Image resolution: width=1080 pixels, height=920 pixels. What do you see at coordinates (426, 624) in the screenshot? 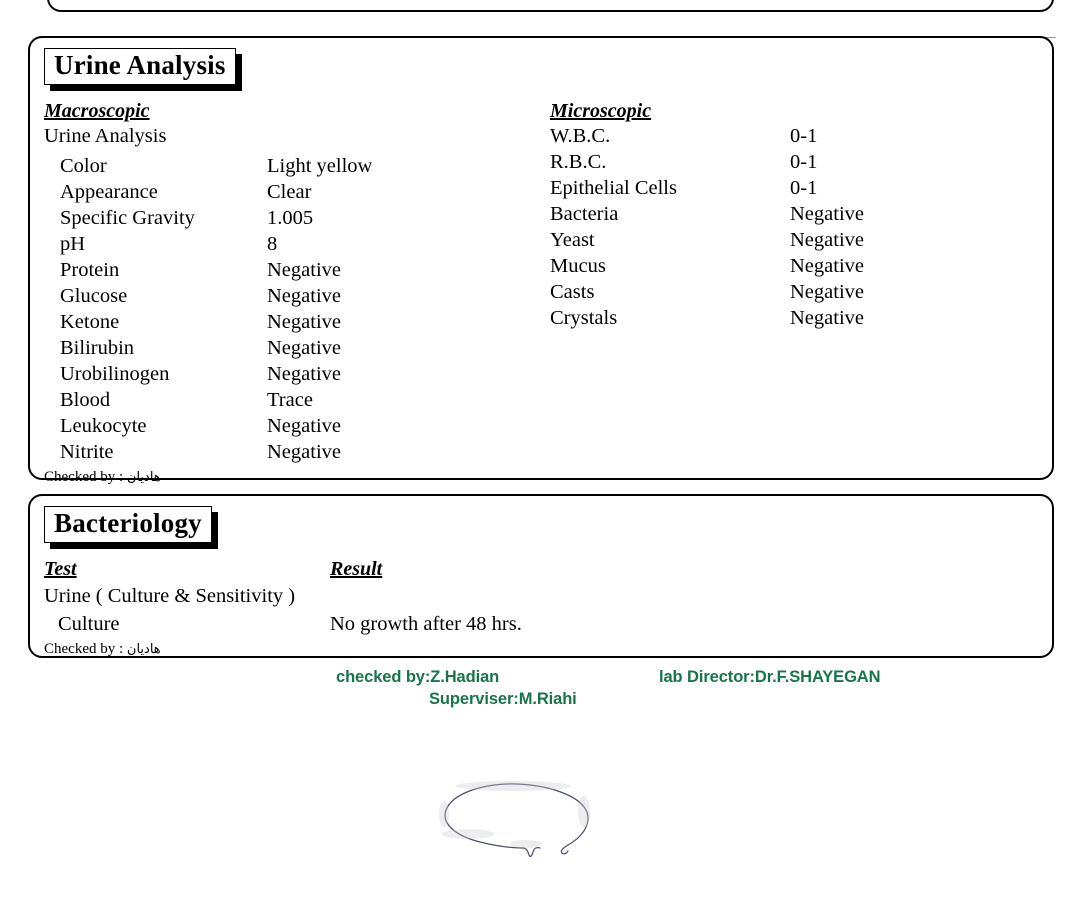
I see `row-value: No growth after 48 hrs.` at bounding box center [426, 624].